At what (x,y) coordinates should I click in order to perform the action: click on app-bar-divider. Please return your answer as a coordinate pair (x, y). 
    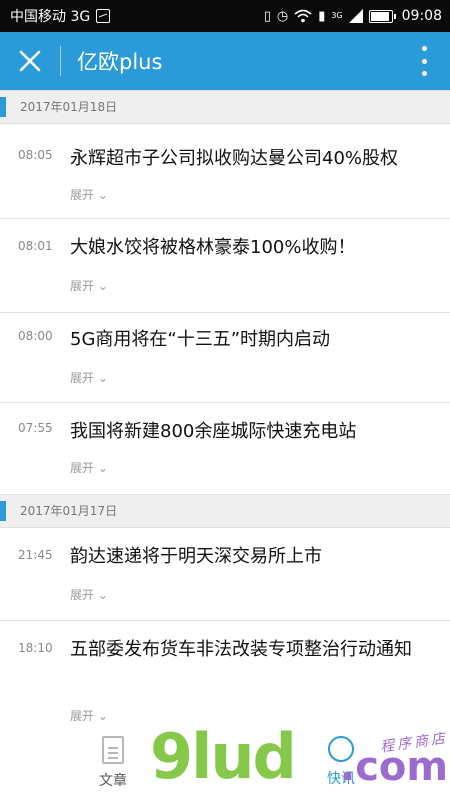
    Looking at the image, I should click on (60, 61).